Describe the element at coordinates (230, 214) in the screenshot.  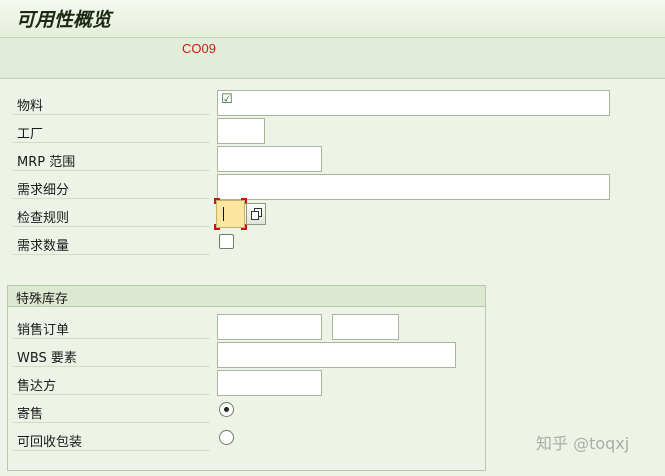
I see `checking-rule-input` at that location.